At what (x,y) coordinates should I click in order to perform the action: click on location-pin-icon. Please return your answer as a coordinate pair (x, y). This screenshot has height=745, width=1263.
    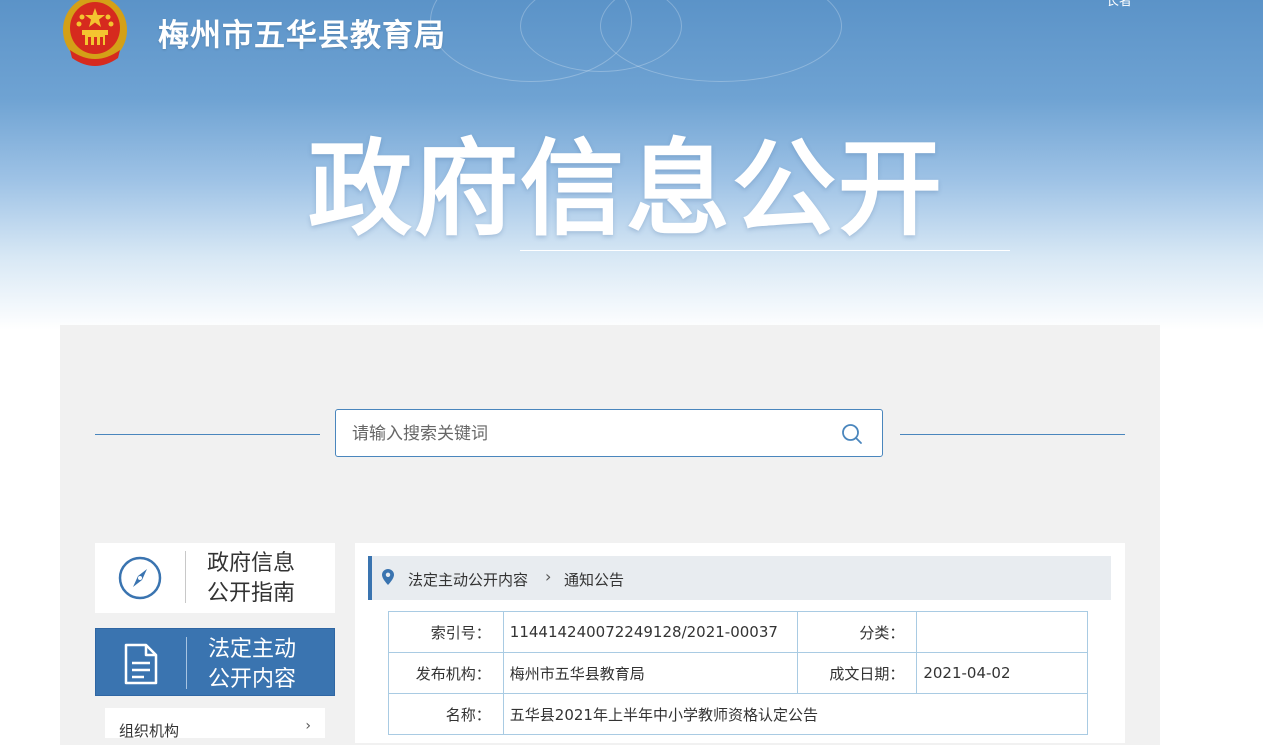
    Looking at the image, I should click on (388, 577).